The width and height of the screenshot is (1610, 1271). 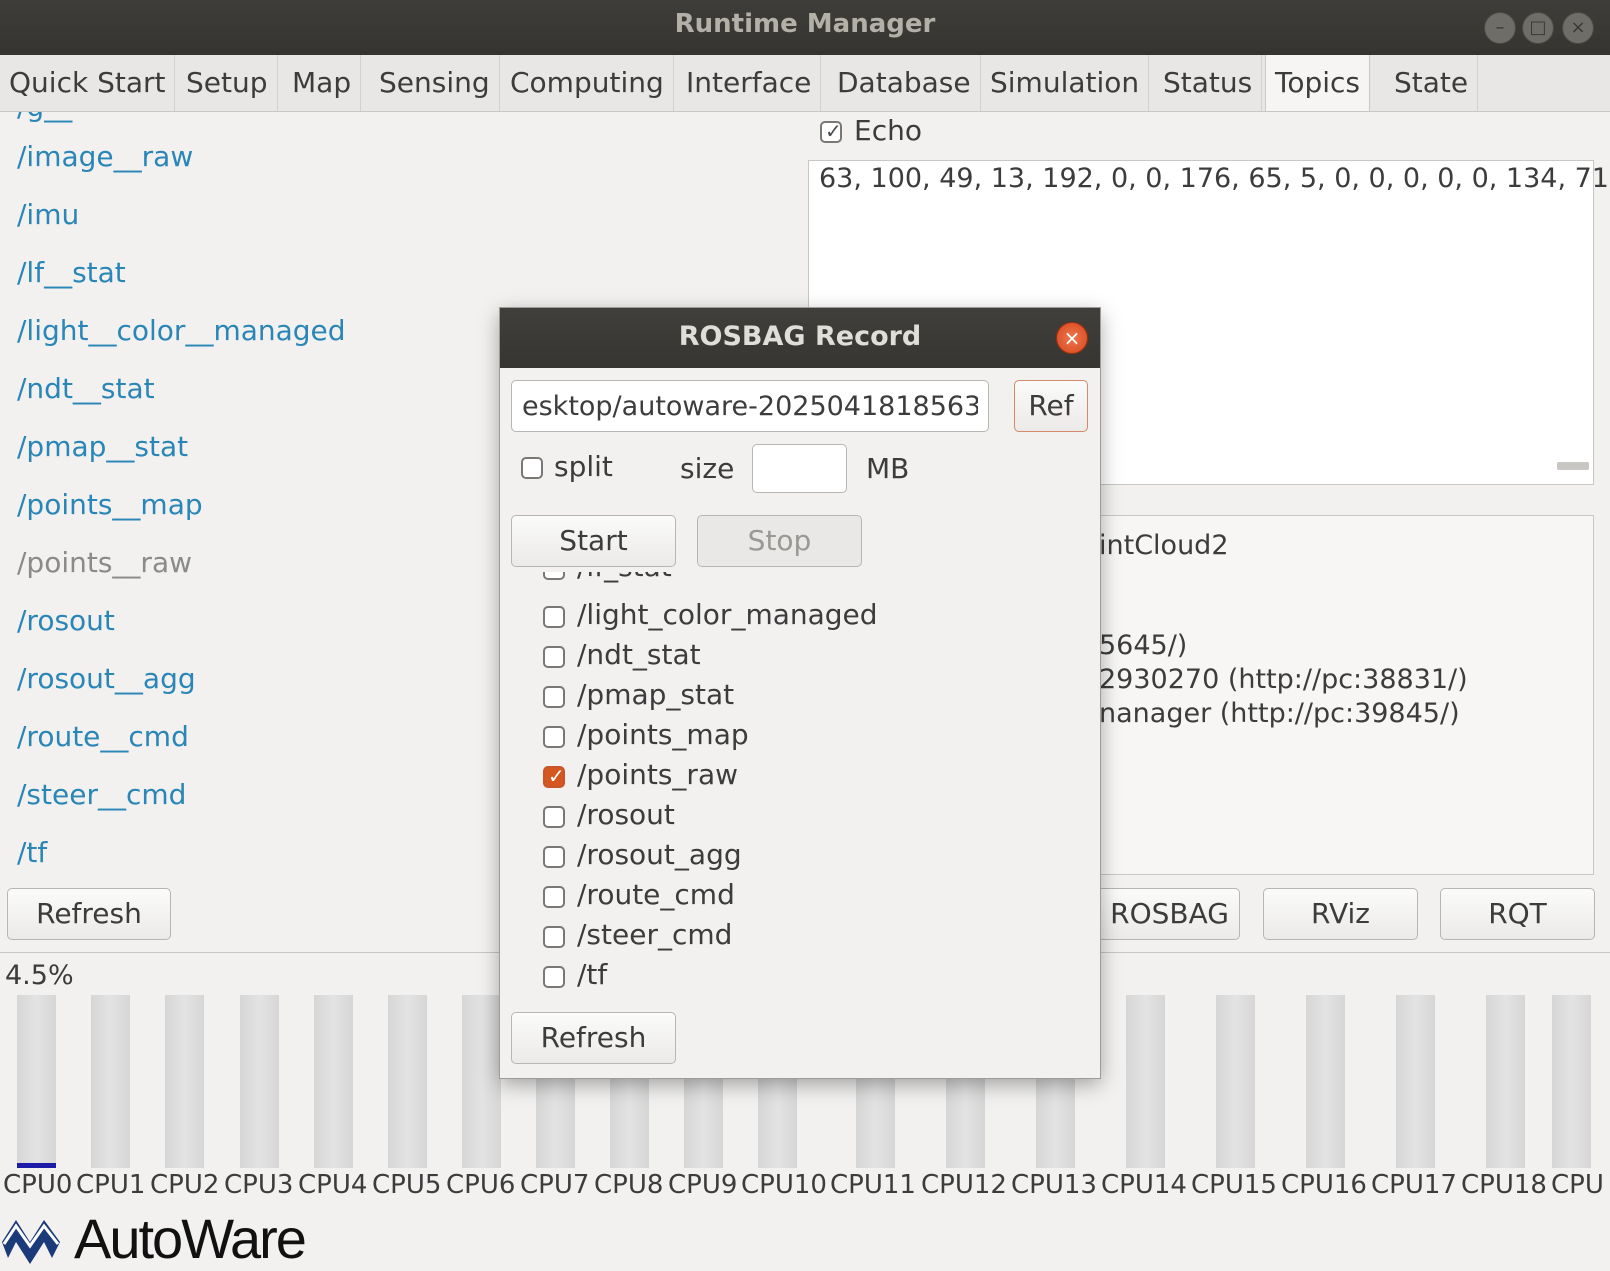 What do you see at coordinates (592, 974) in the screenshot?
I see `topic-checkbox-label: /tf` at bounding box center [592, 974].